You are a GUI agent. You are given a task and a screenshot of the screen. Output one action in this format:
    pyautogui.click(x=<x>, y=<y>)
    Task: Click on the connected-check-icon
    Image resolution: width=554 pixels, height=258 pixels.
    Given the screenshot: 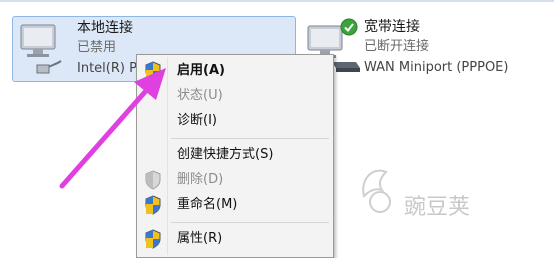 What is the action you would take?
    pyautogui.click(x=349, y=27)
    